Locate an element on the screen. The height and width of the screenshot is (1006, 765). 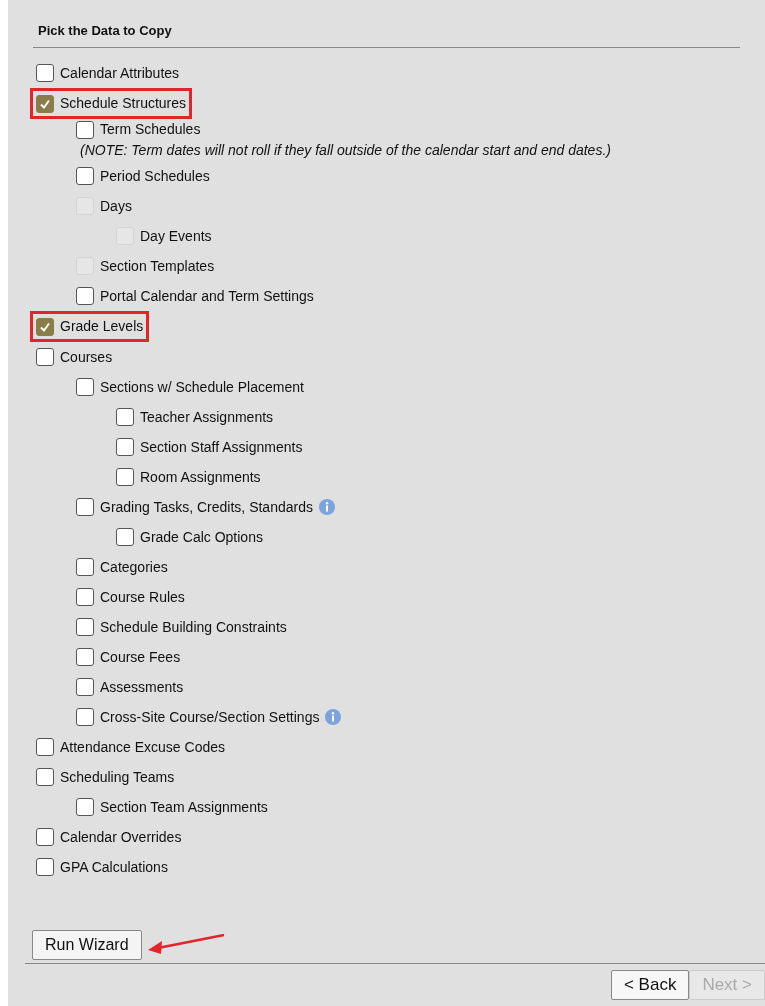
note-text: (NOTE: Term dates will not roll if they fall outside of the calendar start and end dates.) is located at coordinates (346, 150).